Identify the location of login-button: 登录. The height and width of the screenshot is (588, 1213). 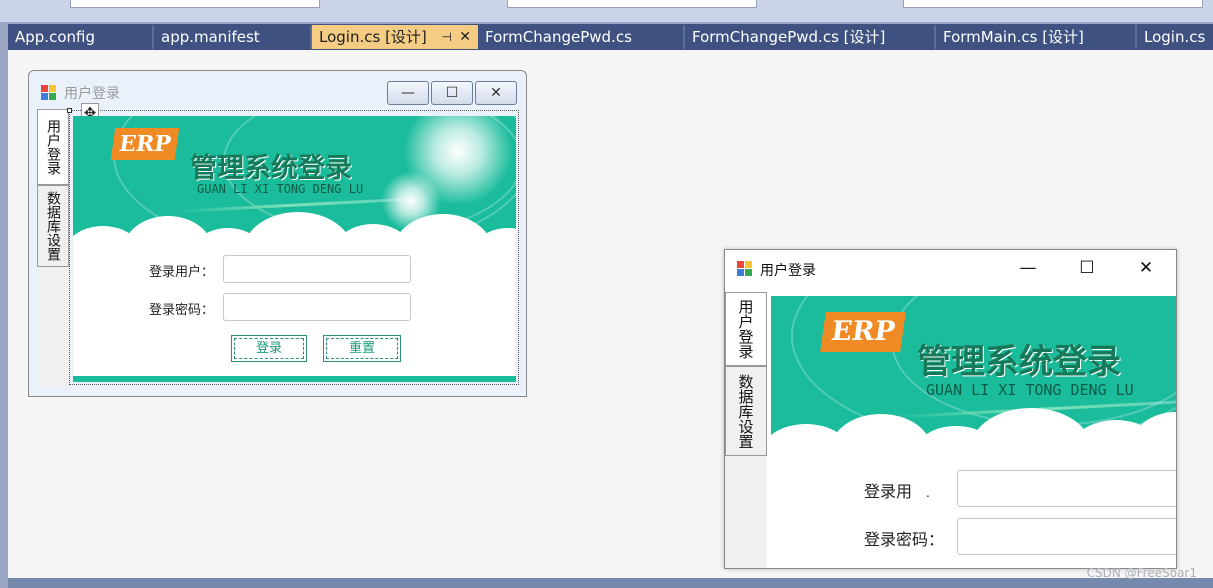
(269, 348).